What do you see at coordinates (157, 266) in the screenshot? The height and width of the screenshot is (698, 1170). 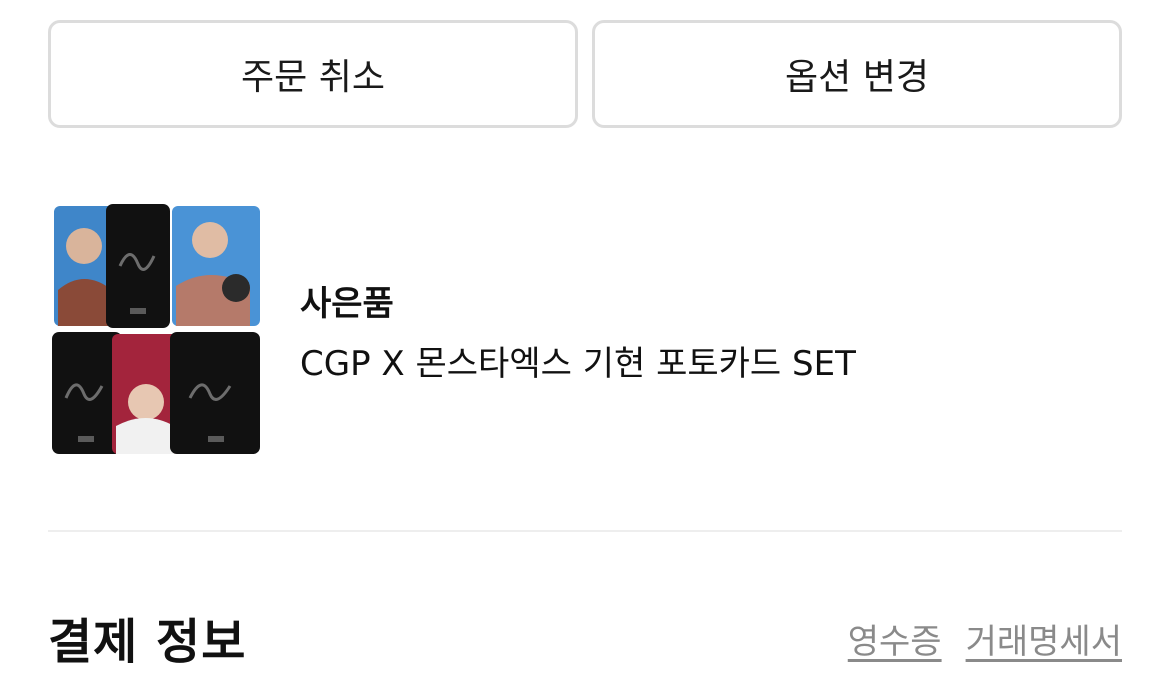 I see `photocard-top-row` at bounding box center [157, 266].